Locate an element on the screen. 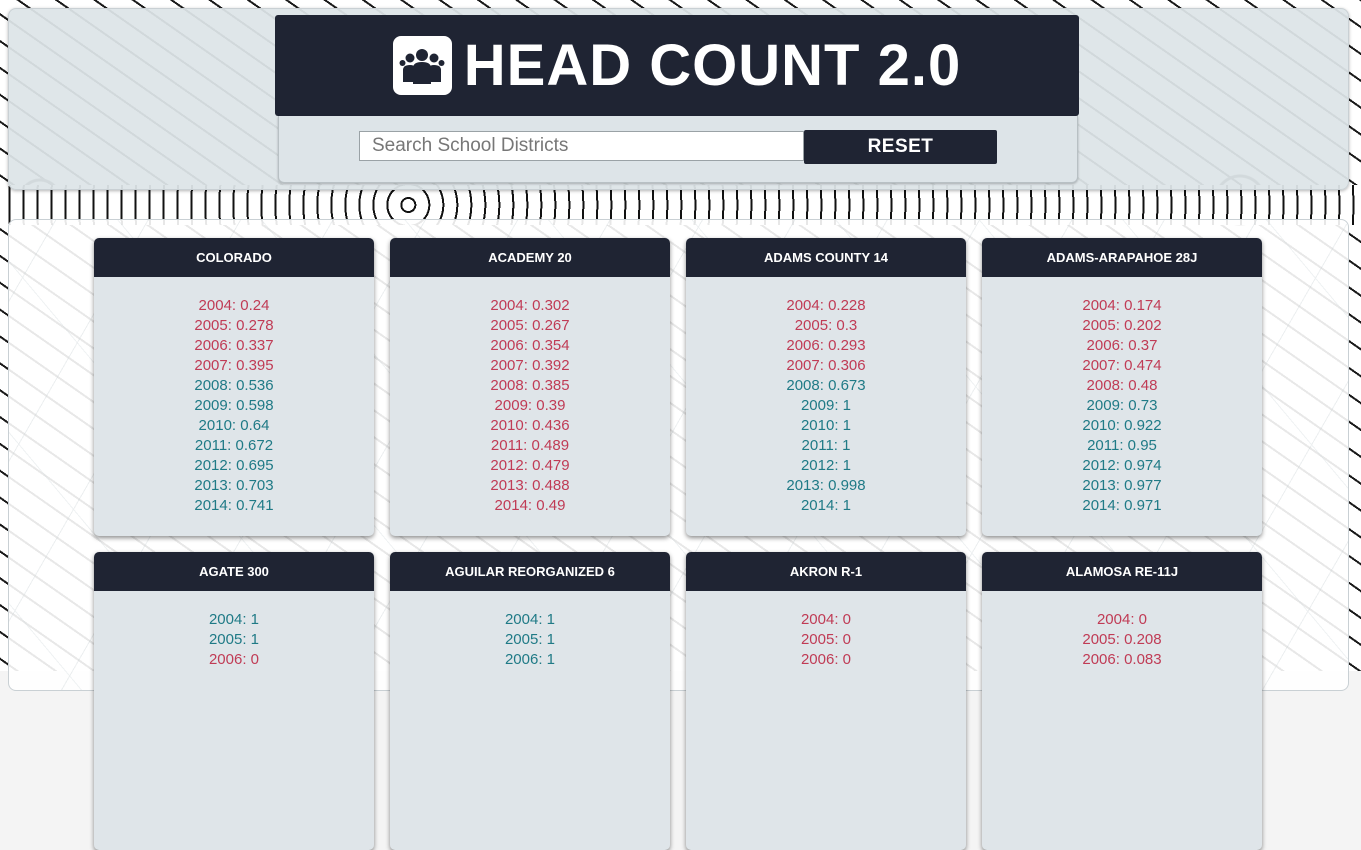 This screenshot has height=850, width=1361. year-value: 2009: 0.73 is located at coordinates (1122, 405).